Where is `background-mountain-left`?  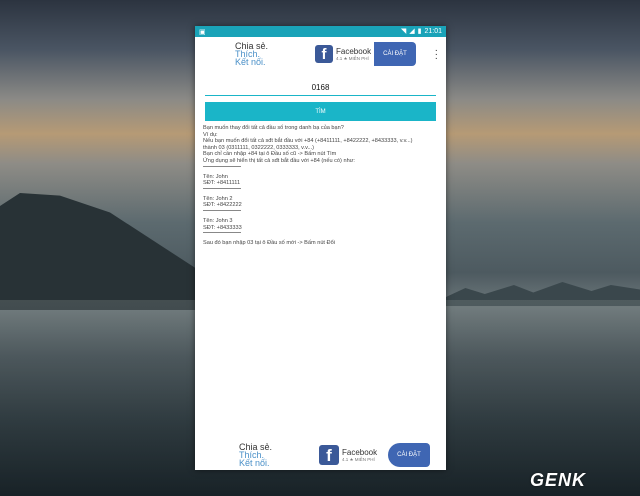
background-mountain-left is located at coordinates (100, 251).